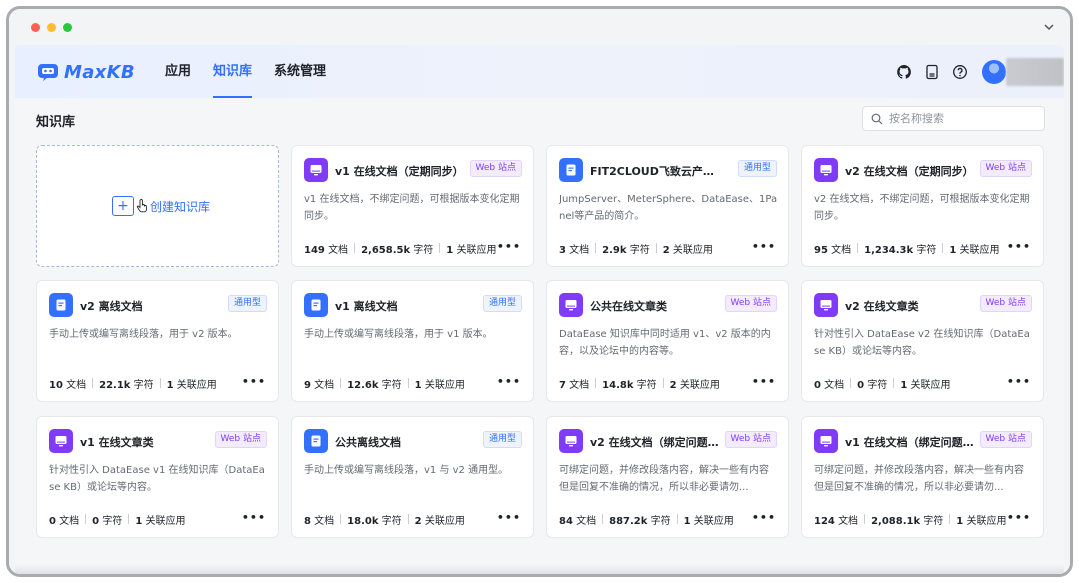 This screenshot has width=1079, height=583. Describe the element at coordinates (374, 521) in the screenshot. I see `char-count: 18.0k 字符` at that location.